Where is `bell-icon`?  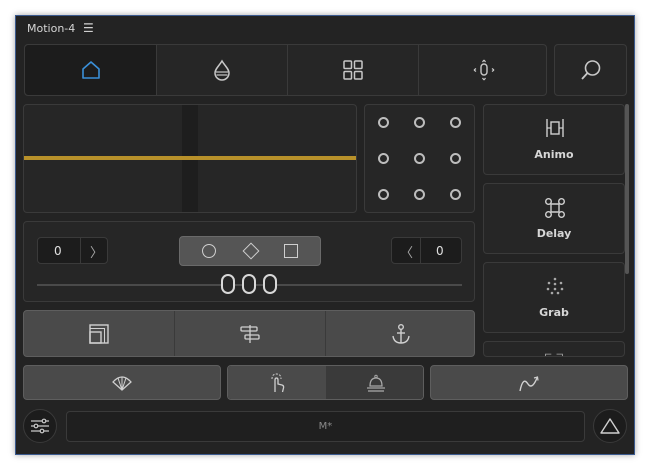 bell-icon is located at coordinates (376, 383).